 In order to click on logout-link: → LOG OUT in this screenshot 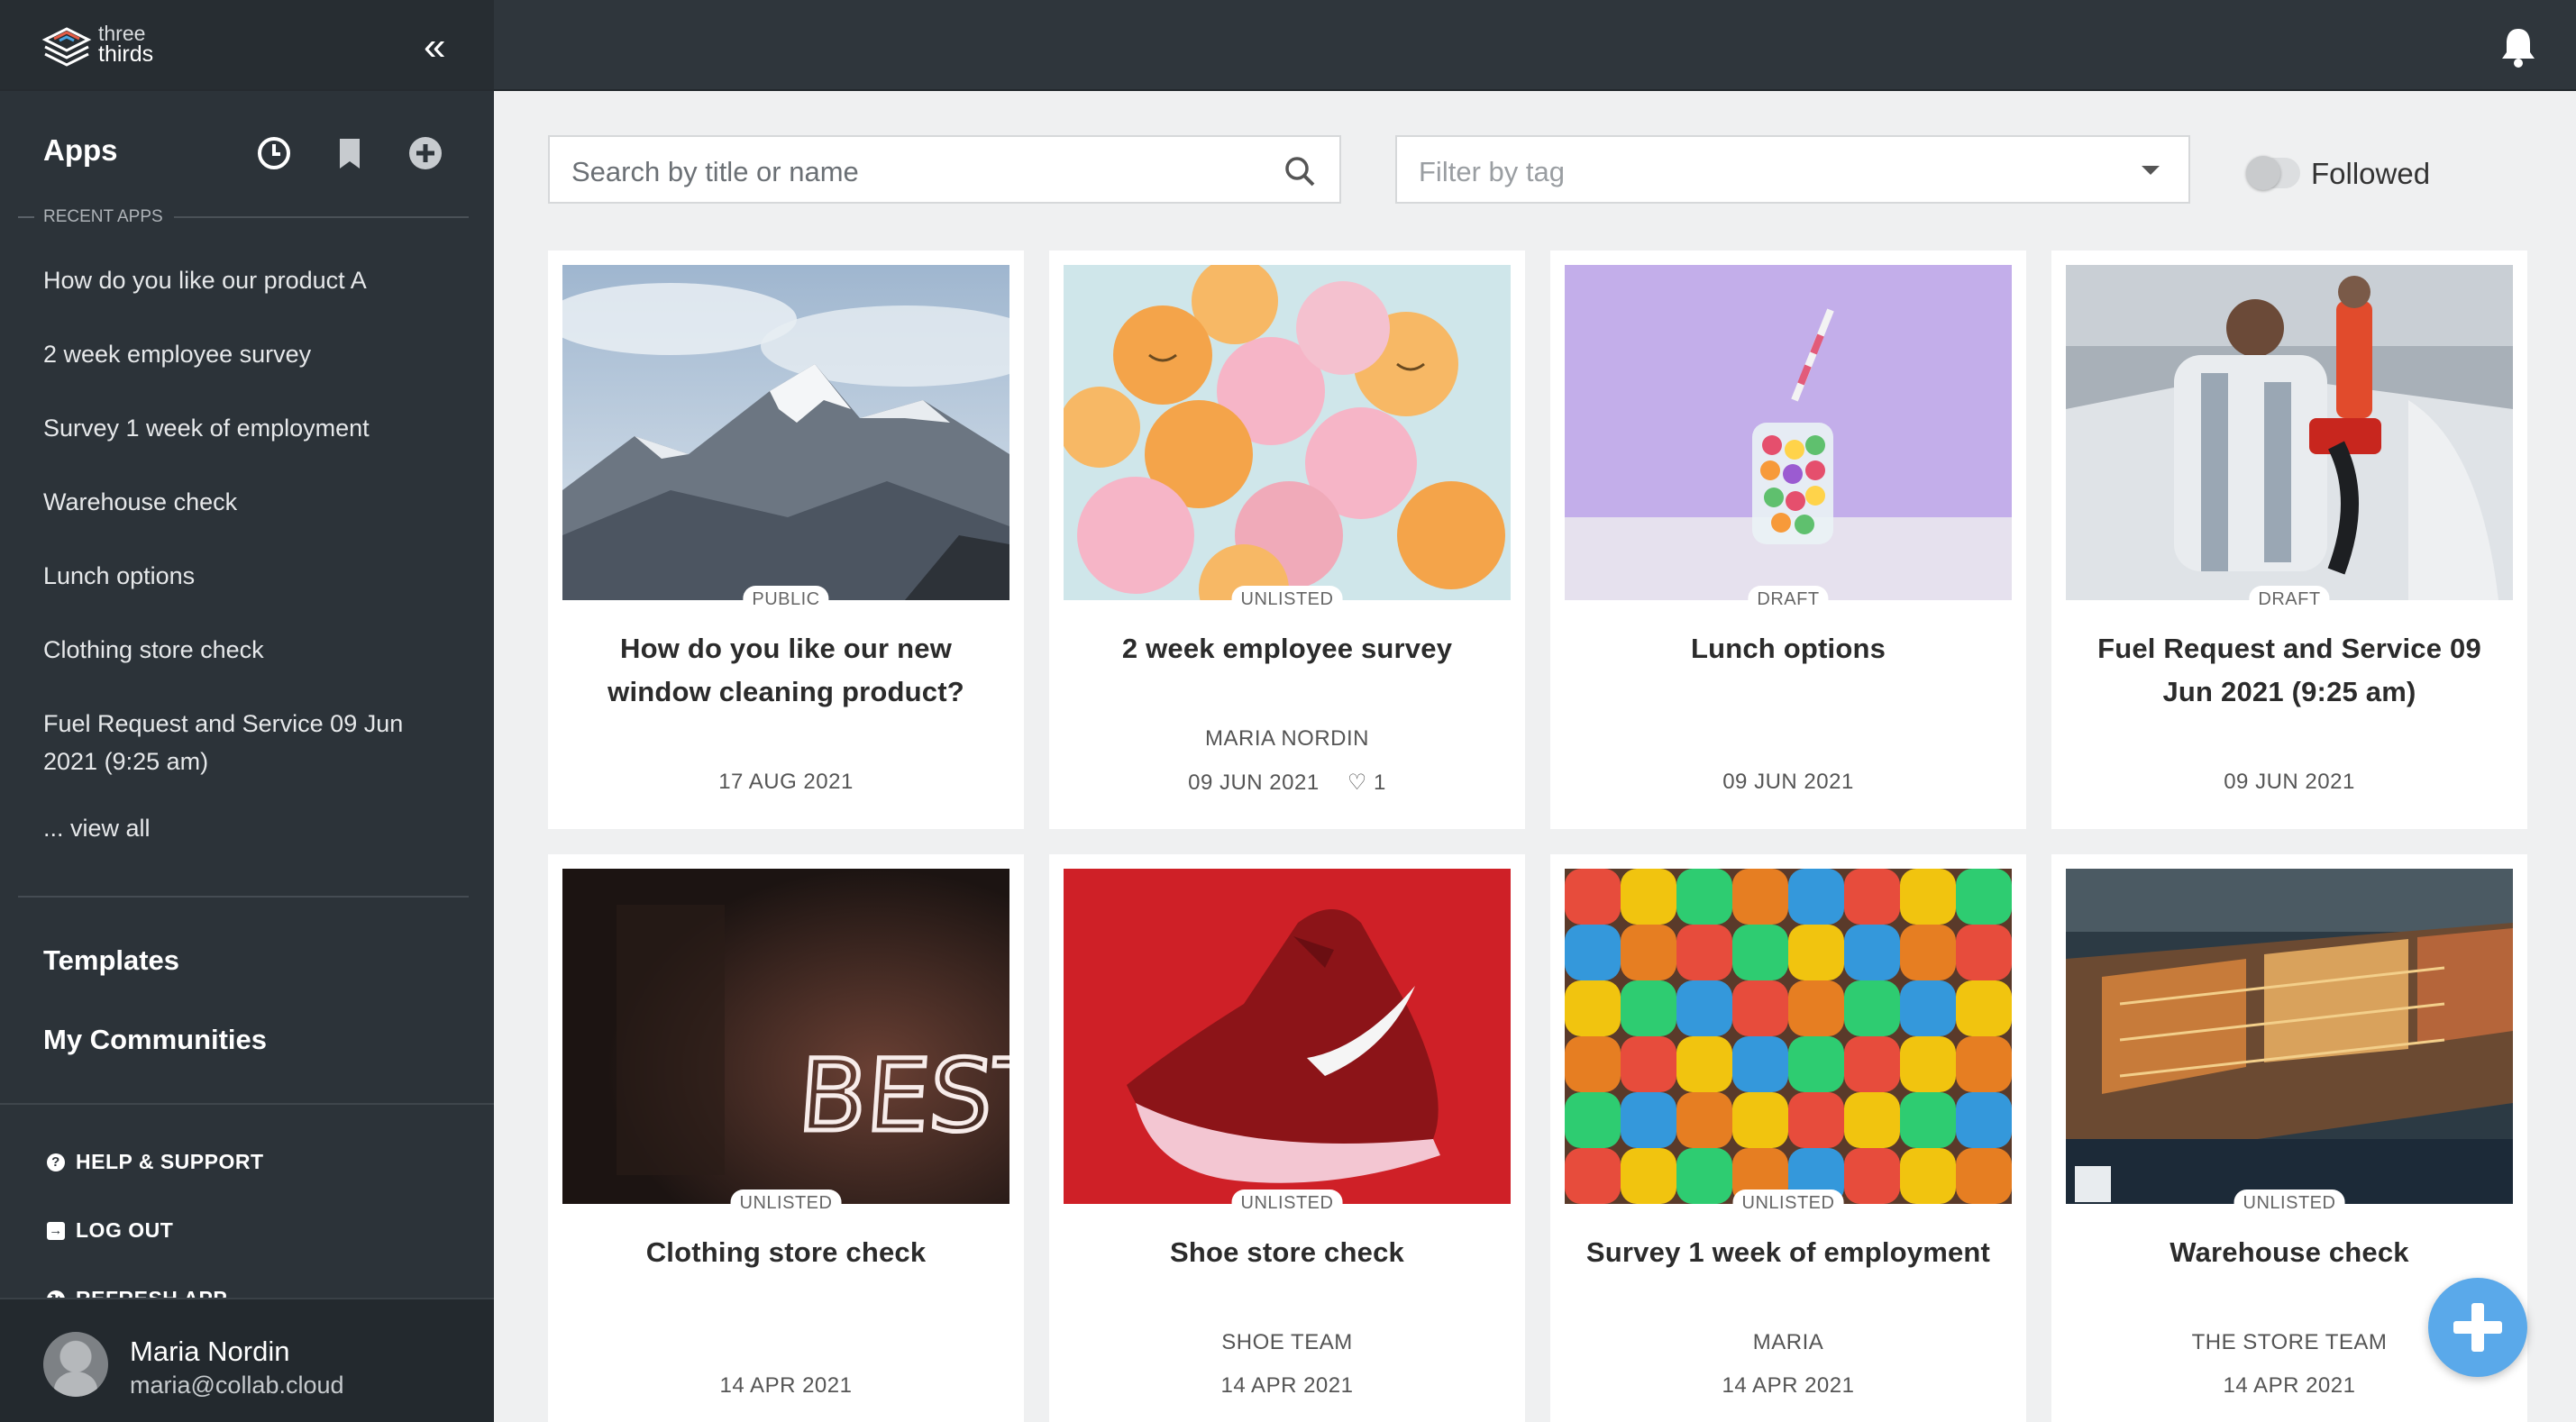, I will do `click(110, 1231)`.